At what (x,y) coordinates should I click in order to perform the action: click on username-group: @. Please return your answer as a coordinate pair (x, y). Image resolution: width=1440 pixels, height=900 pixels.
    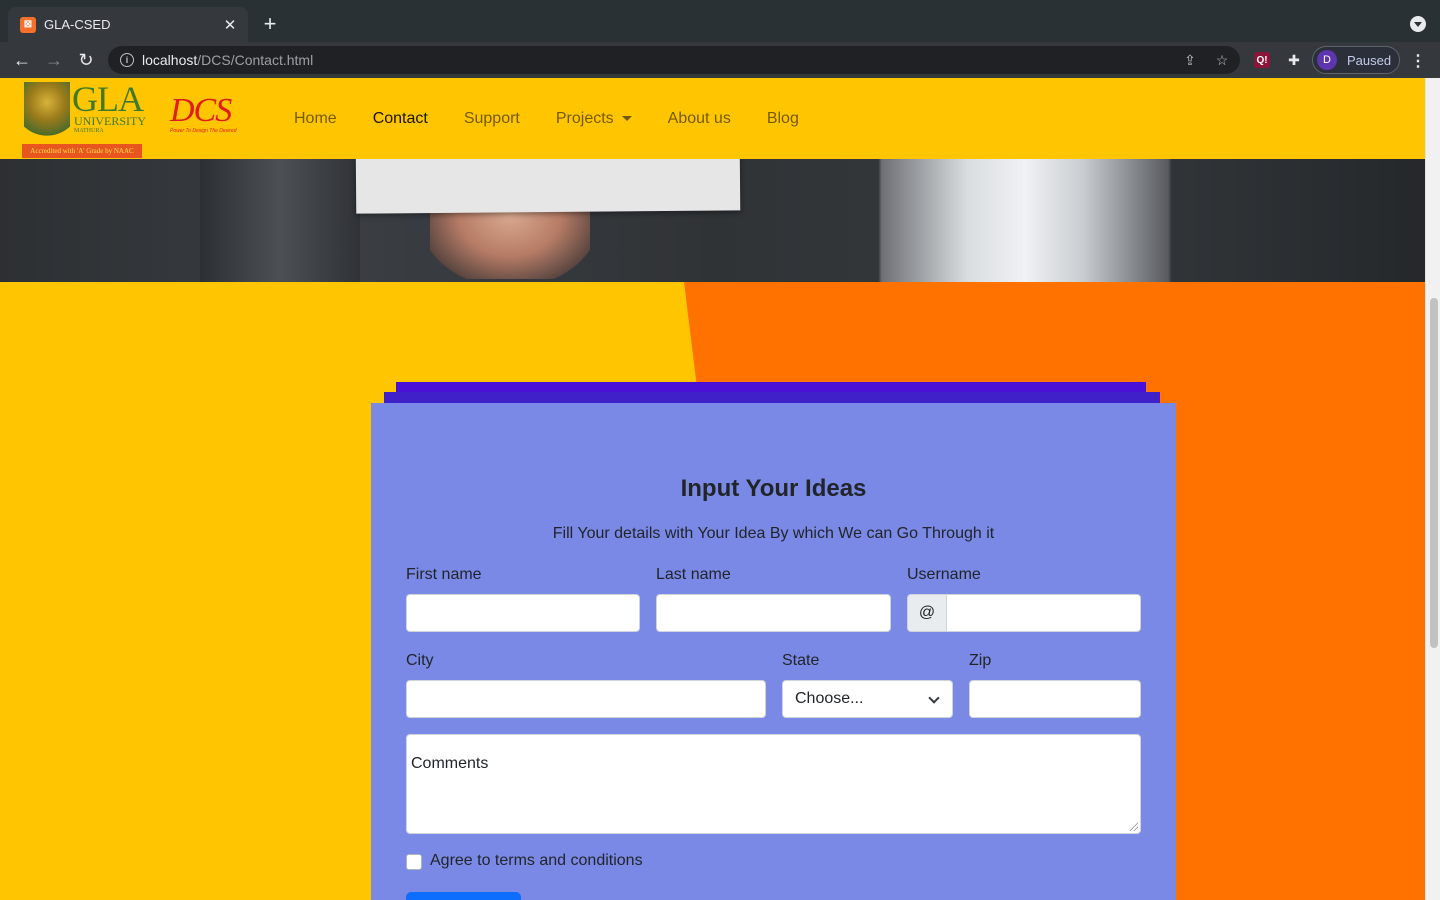
    Looking at the image, I should click on (1024, 613).